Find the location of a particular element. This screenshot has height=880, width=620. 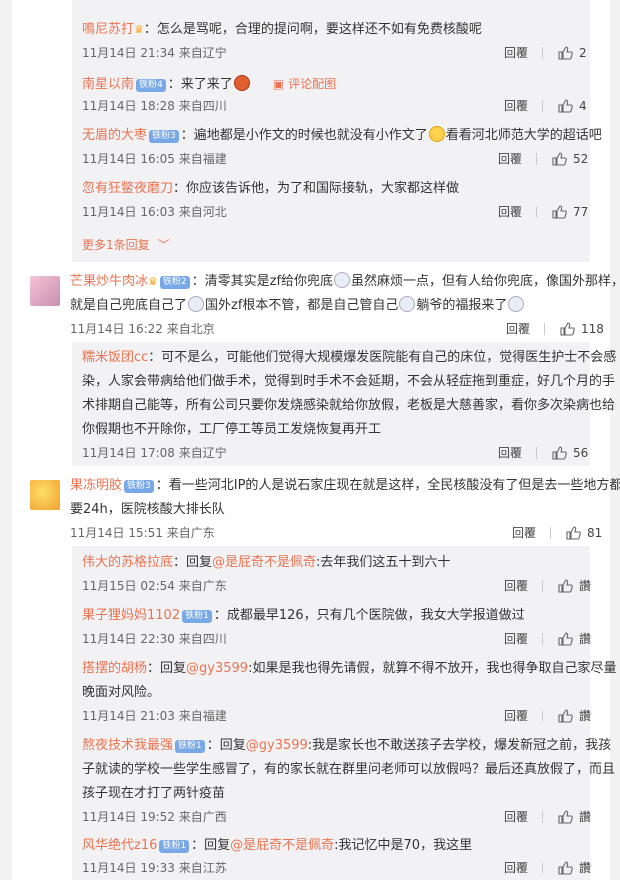

comment-text: 孩子现在才打了两针疫苗 is located at coordinates (154, 793).